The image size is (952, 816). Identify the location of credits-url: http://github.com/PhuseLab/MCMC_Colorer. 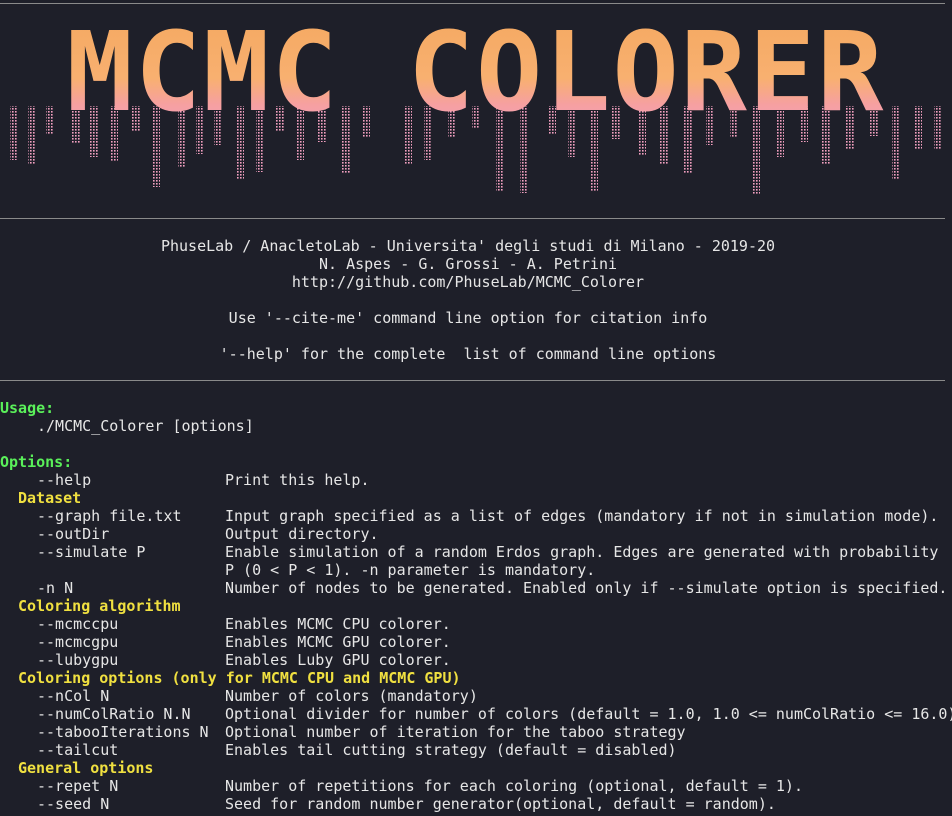
(468, 282).